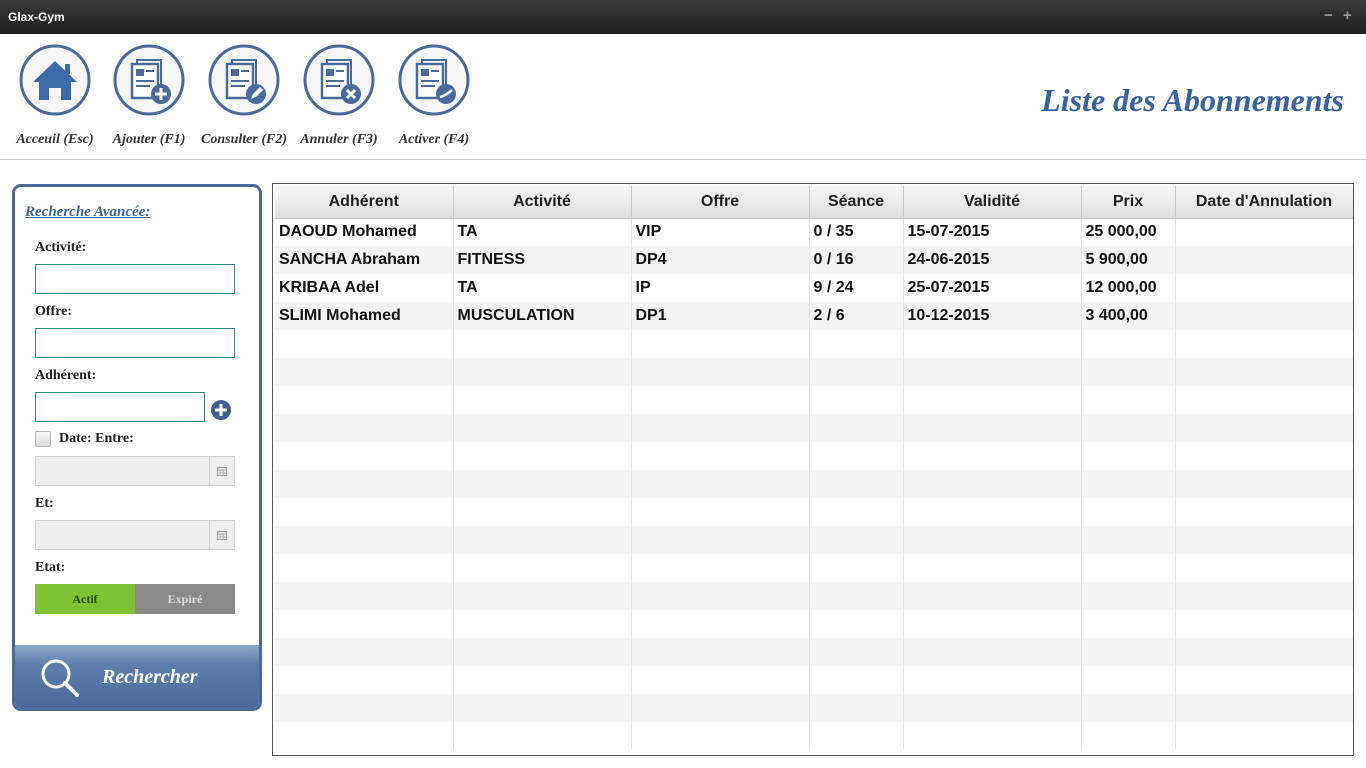  What do you see at coordinates (149, 139) in the screenshot?
I see `add-button-label: Ajouter (F1)` at bounding box center [149, 139].